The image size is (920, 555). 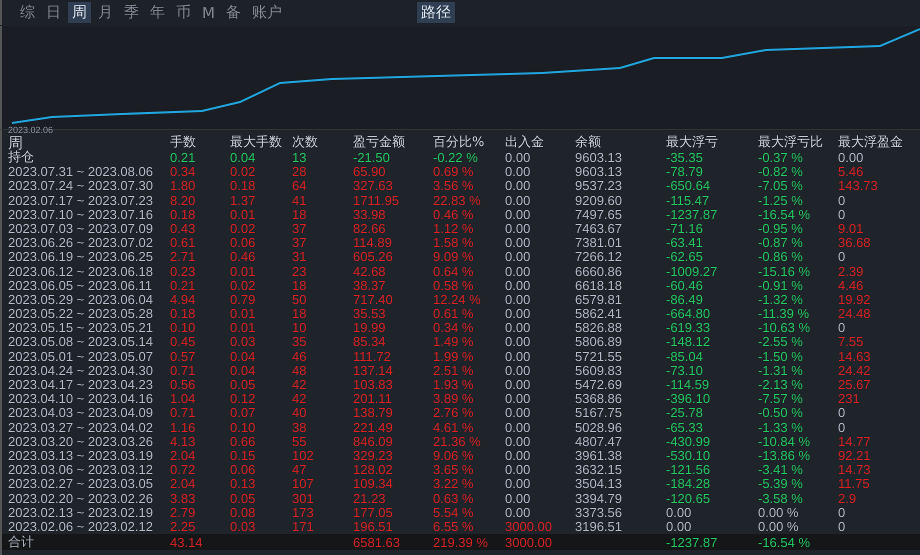 I want to click on tab: 账户, so click(x=267, y=12).